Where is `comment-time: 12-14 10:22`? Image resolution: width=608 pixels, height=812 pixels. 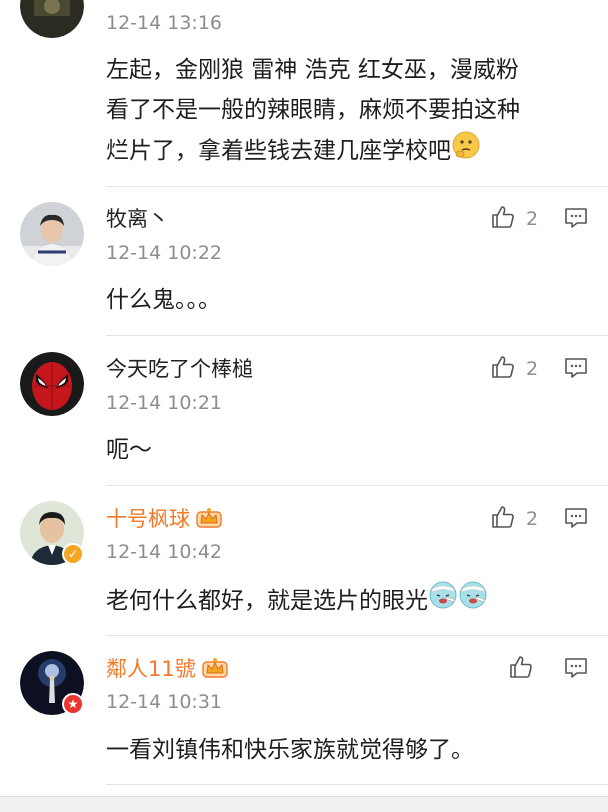
comment-time: 12-14 10:22 is located at coordinates (164, 253).